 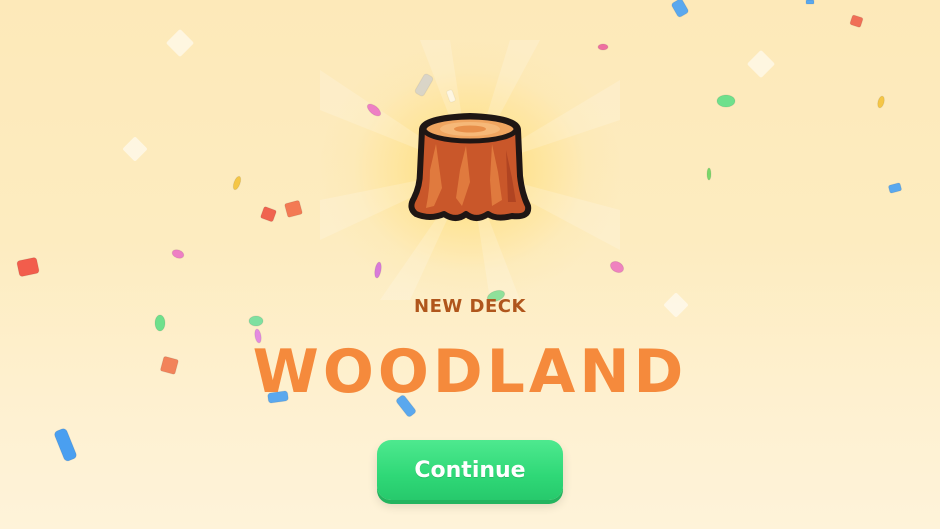 What do you see at coordinates (470, 306) in the screenshot?
I see `deck-subtitle: NEW DECK` at bounding box center [470, 306].